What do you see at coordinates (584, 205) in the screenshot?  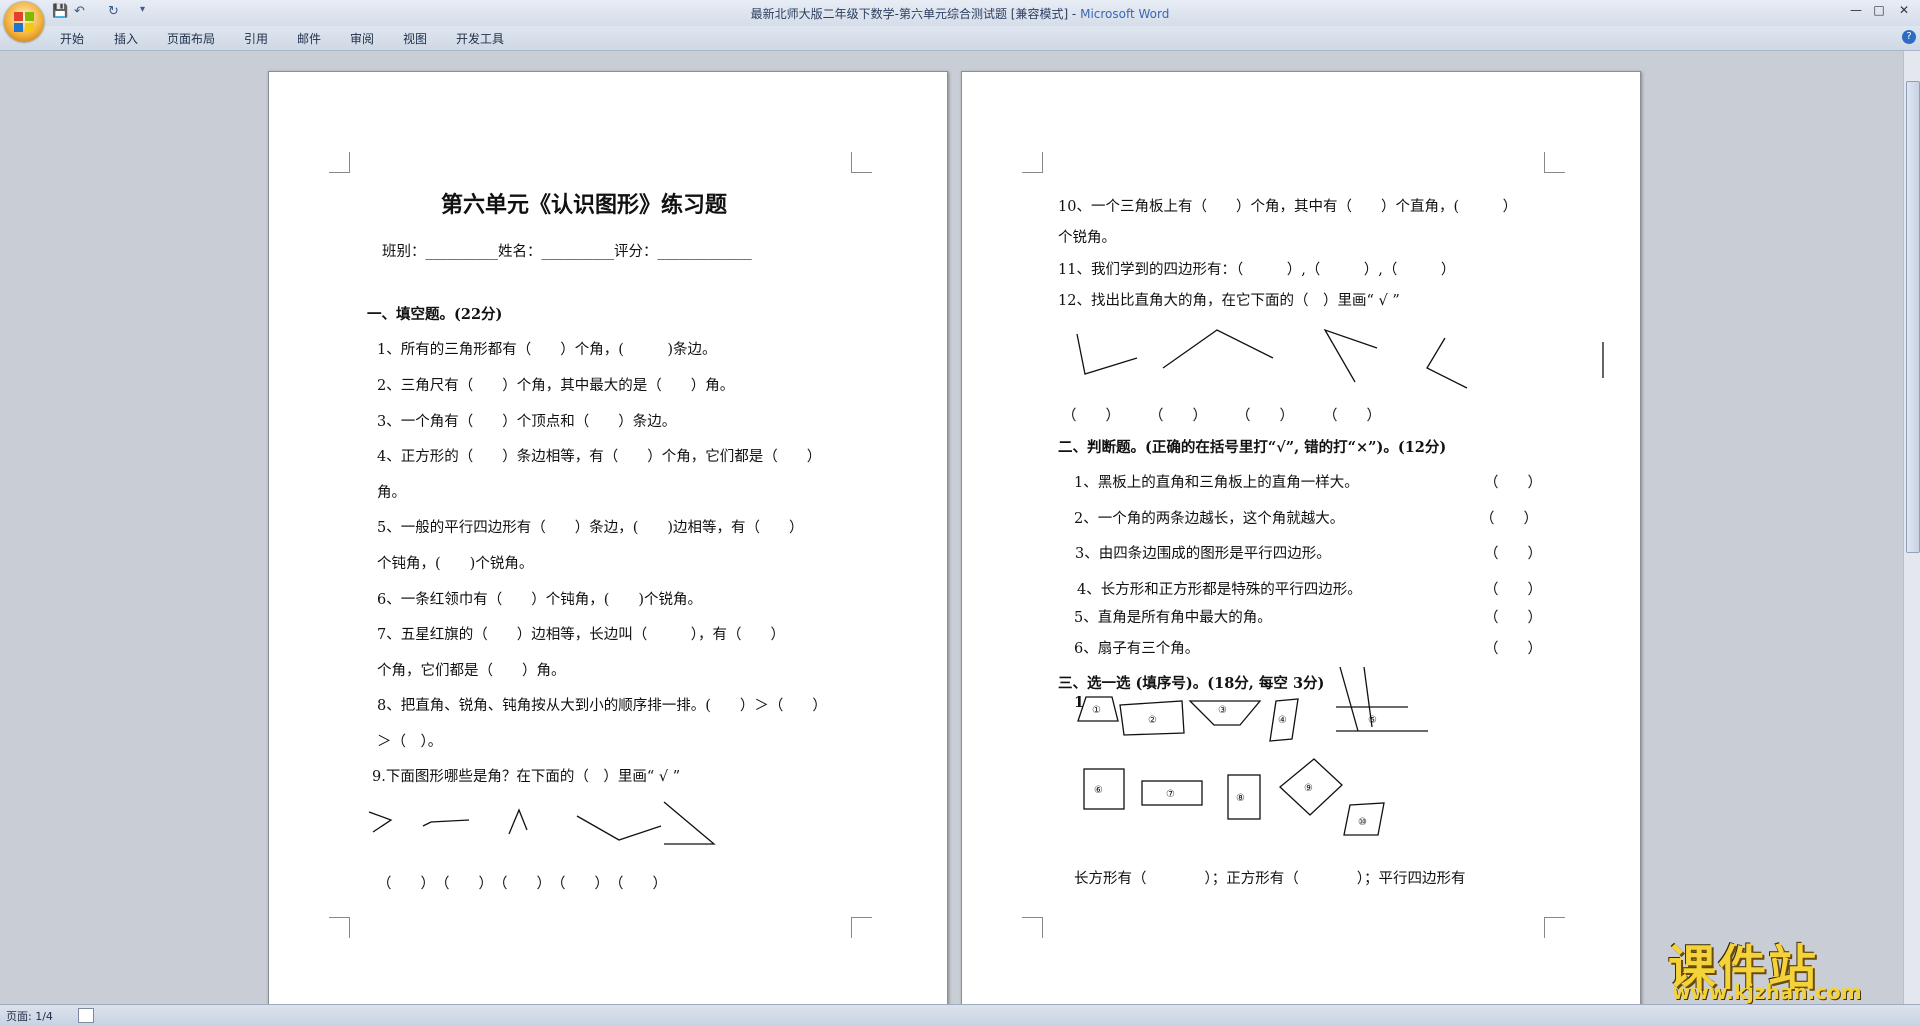 I see `page-title: 第六单元《认识图形》练习题` at bounding box center [584, 205].